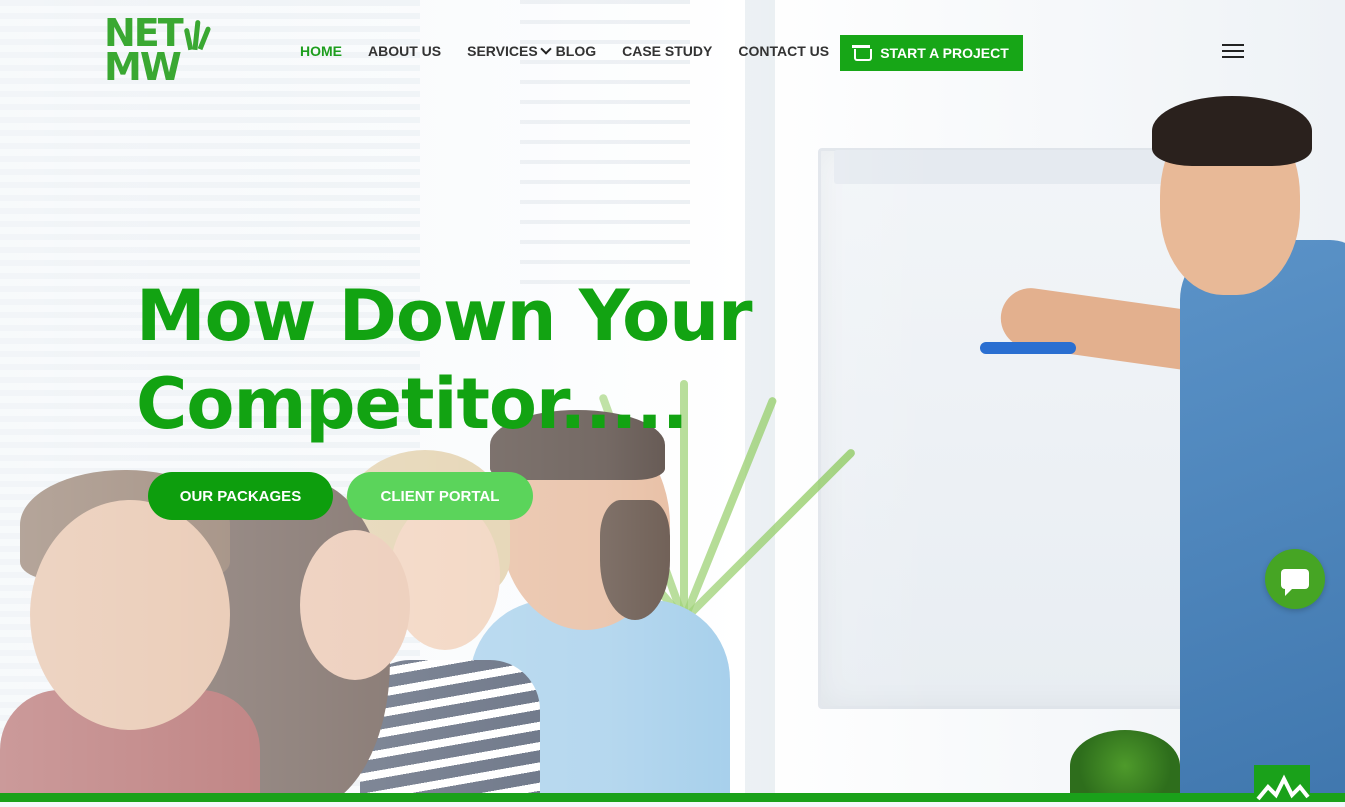 The image size is (1345, 807). I want to click on chat-bubble-icon, so click(1295, 582).